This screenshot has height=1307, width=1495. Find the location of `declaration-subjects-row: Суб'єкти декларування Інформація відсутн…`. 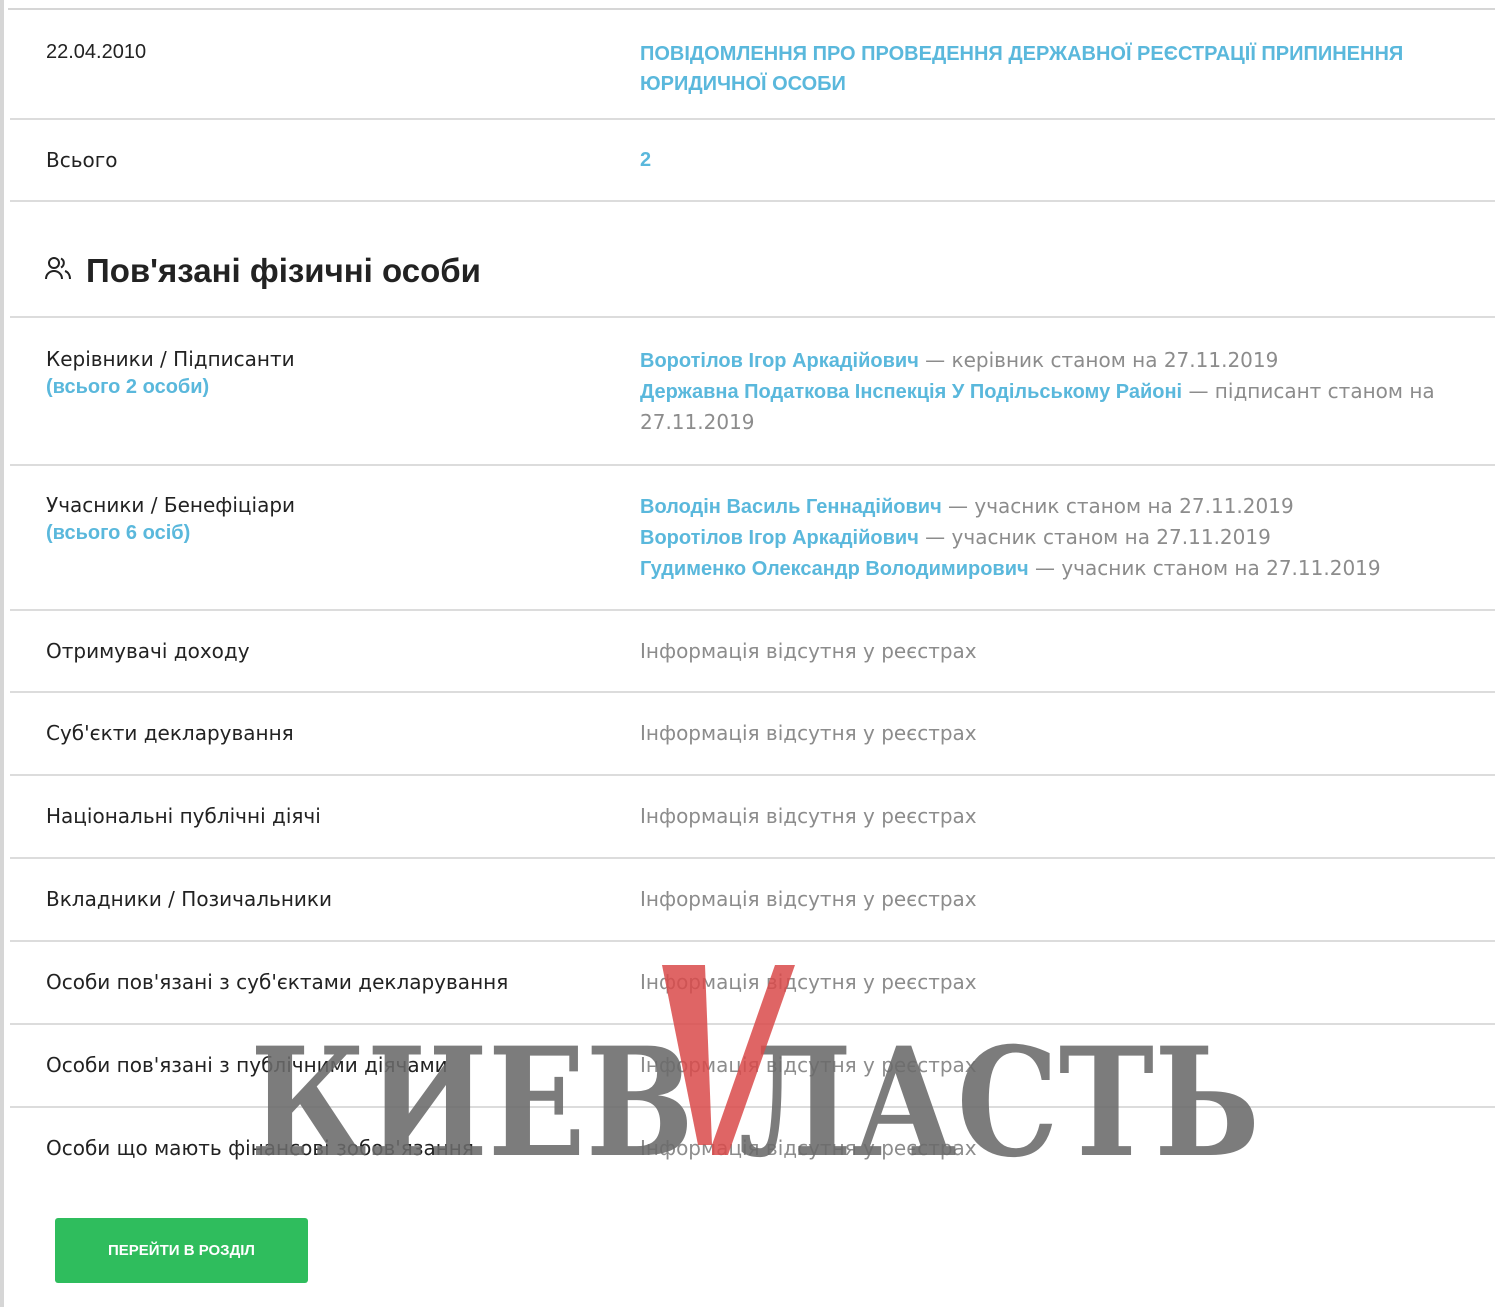

declaration-subjects-row: Суб'єкти декларування Інформація відсутн… is located at coordinates (752, 734).